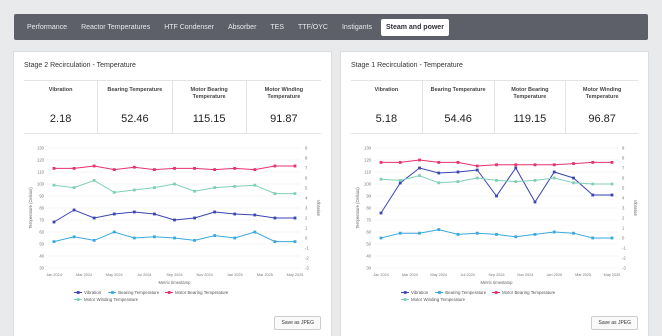 Image resolution: width=662 pixels, height=336 pixels. I want to click on tab-steam-and-power: Steam and power, so click(414, 27).